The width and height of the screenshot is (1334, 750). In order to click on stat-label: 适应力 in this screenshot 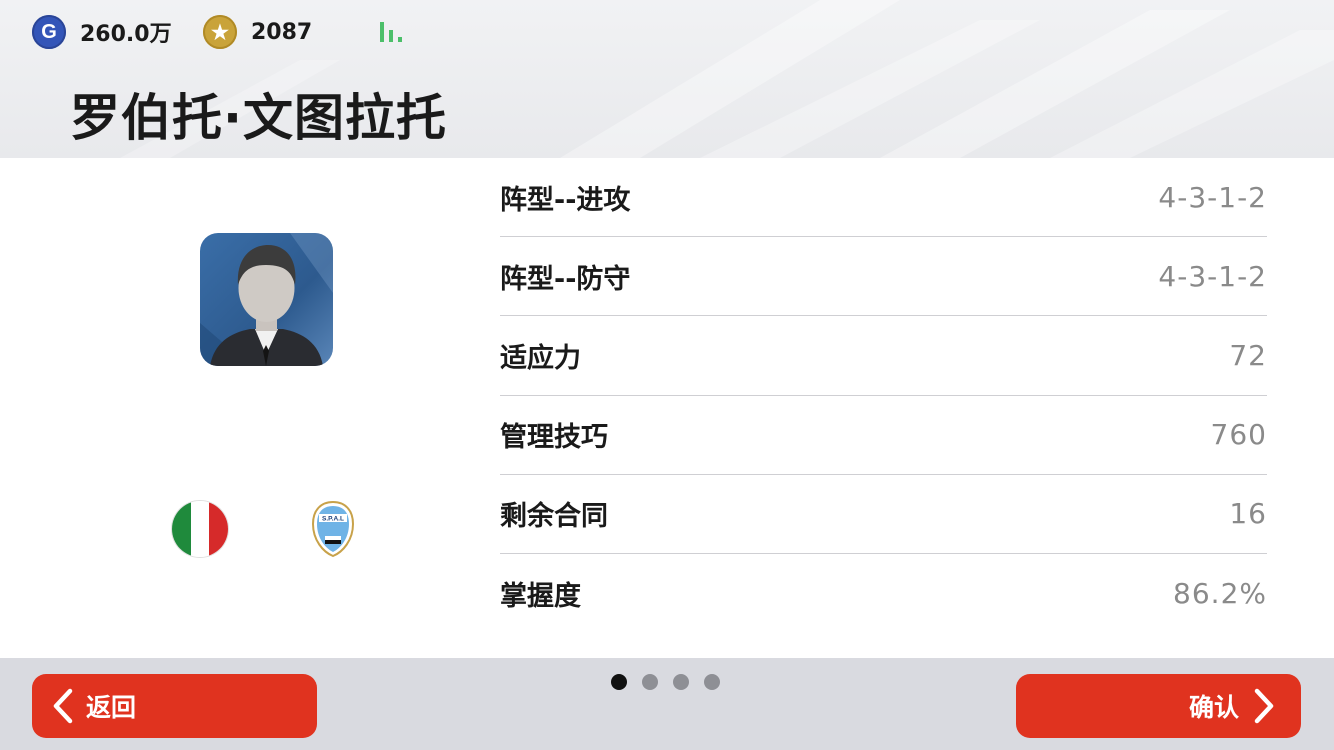, I will do `click(540, 358)`.